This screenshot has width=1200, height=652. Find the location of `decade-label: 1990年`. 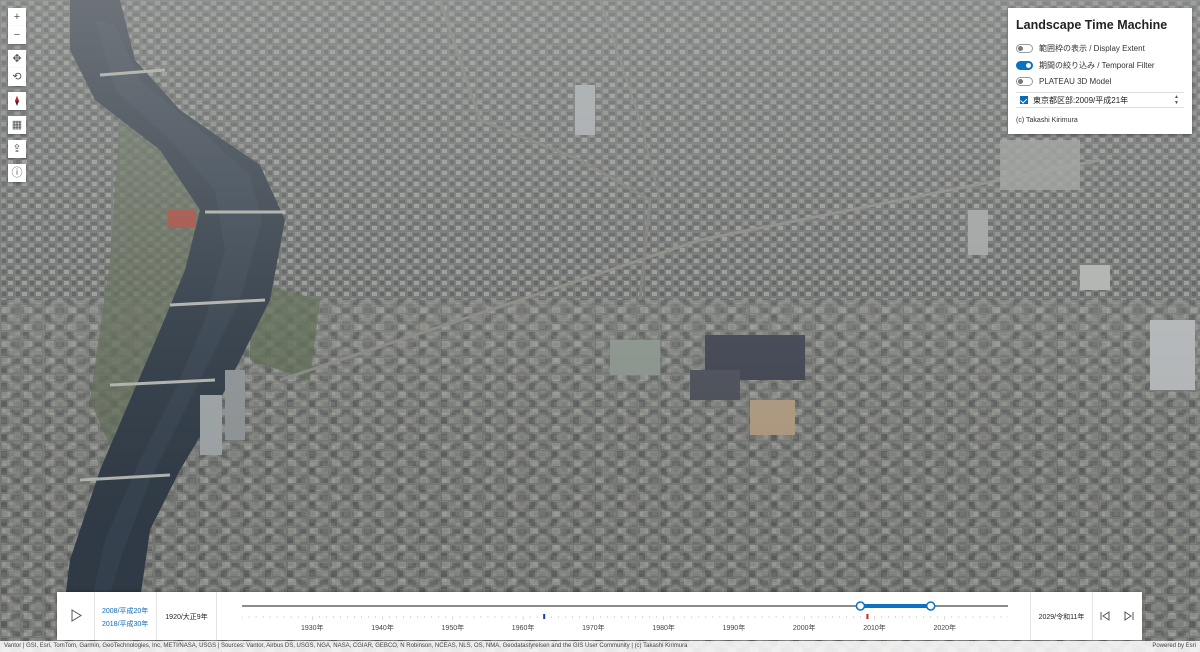

decade-label: 1990年 is located at coordinates (734, 627).